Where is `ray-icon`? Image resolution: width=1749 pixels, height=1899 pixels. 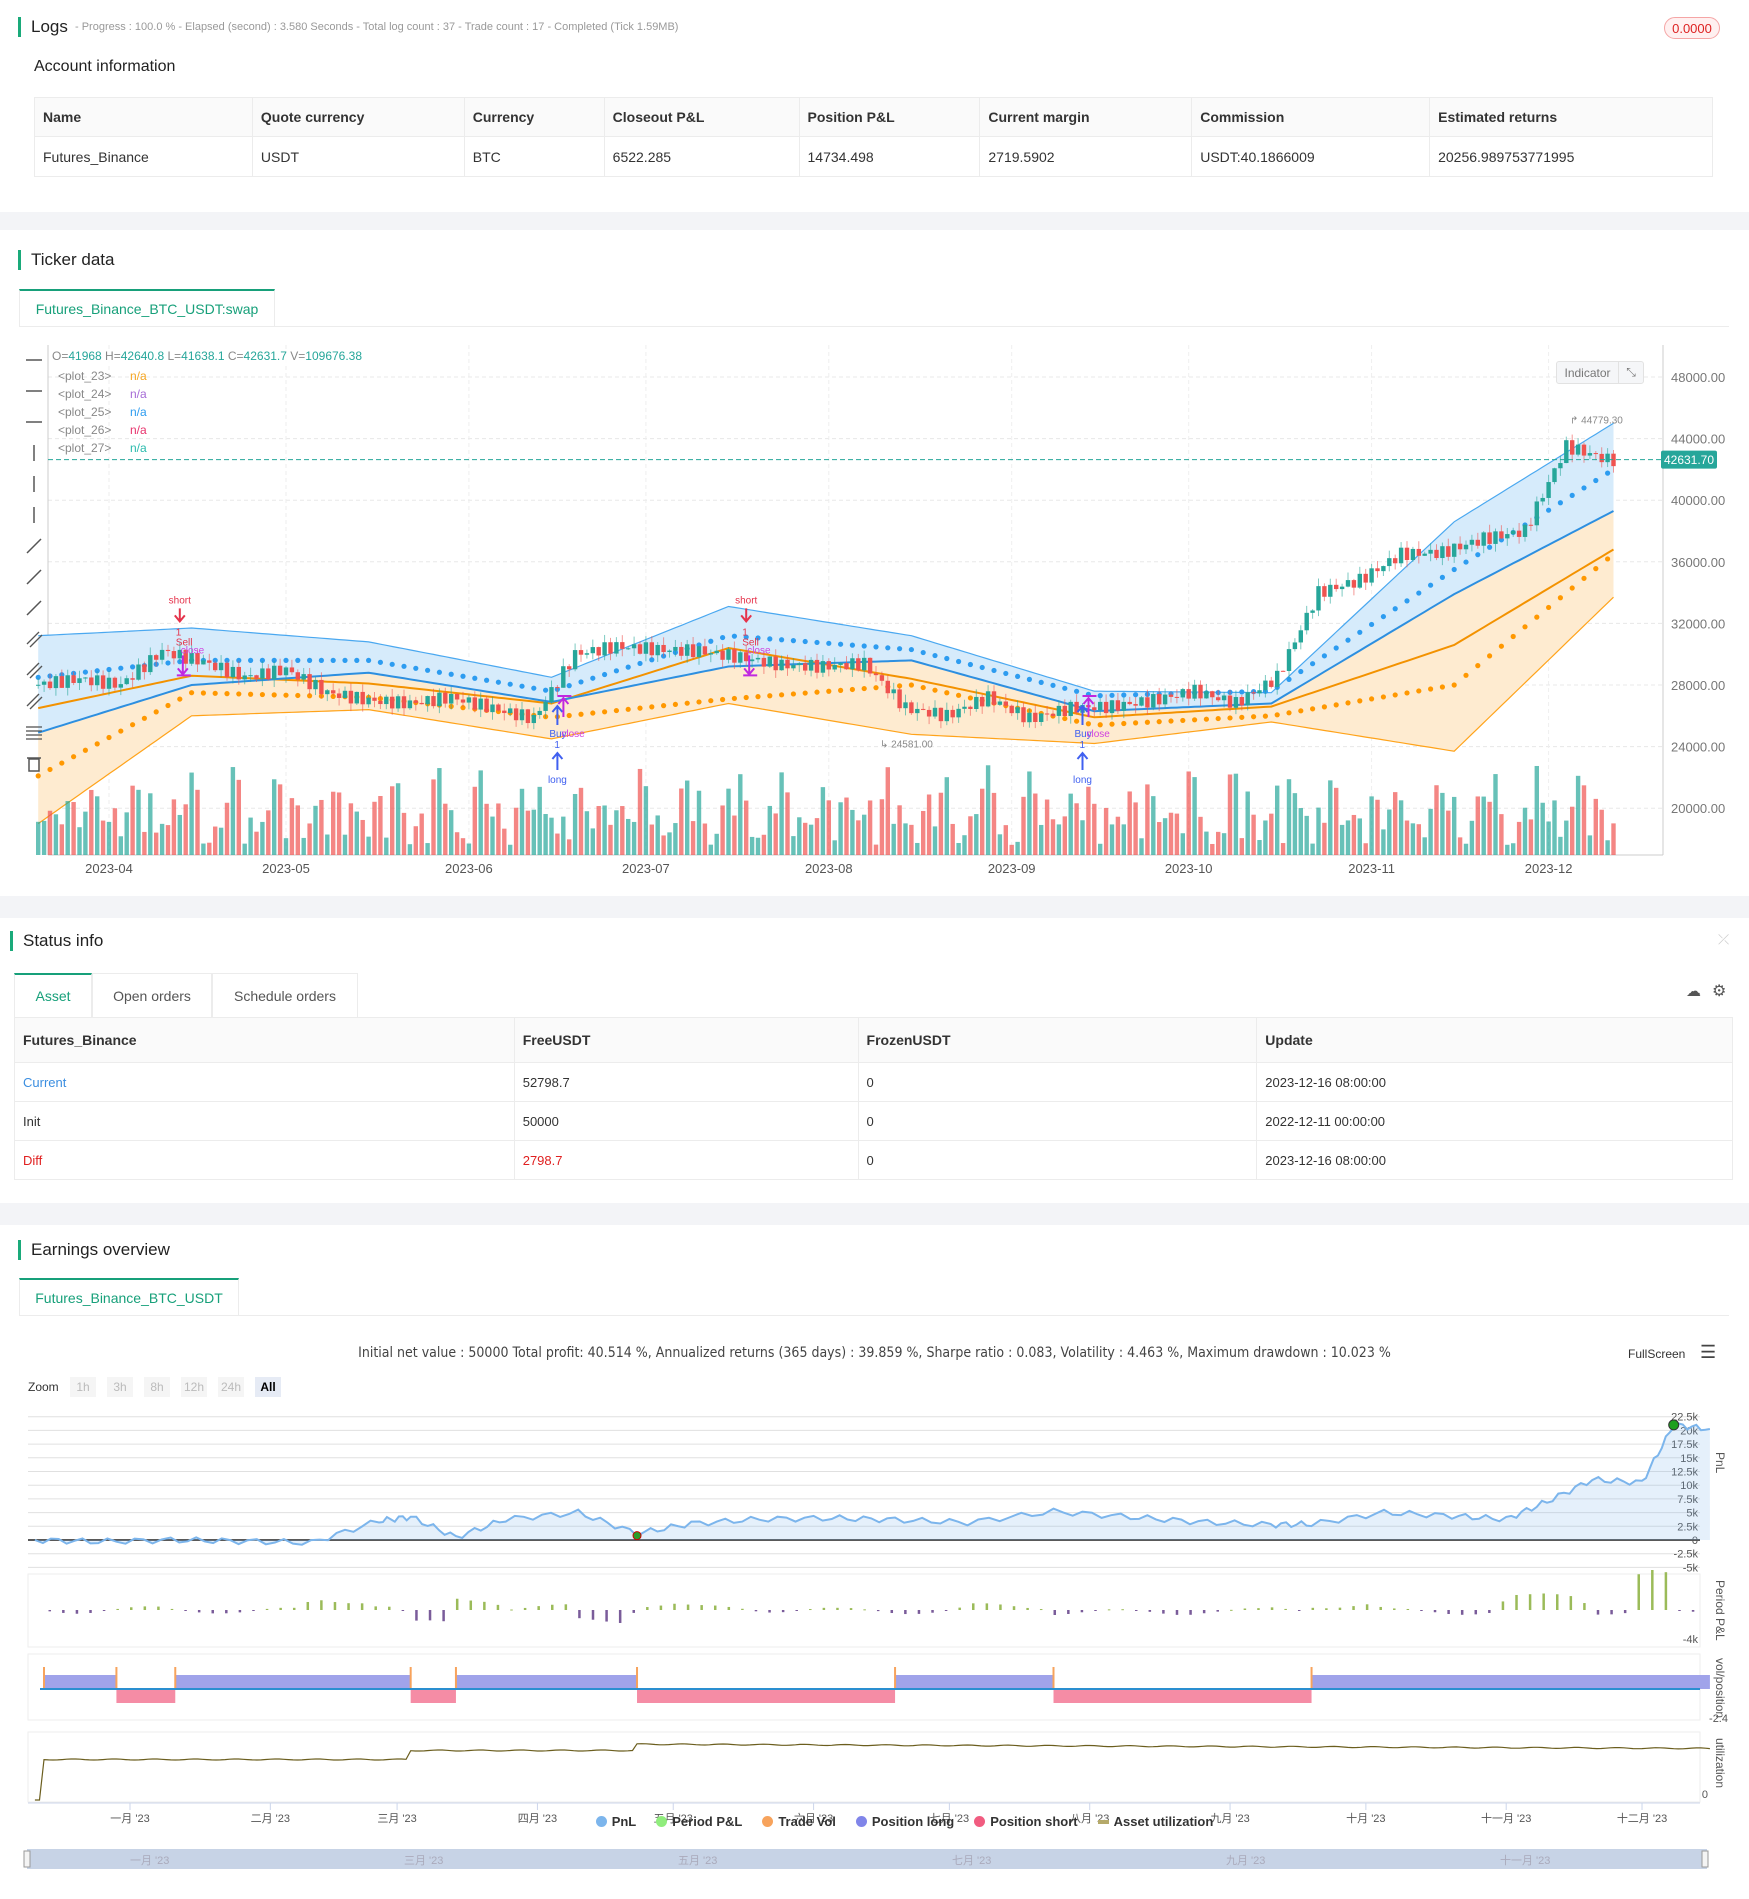 ray-icon is located at coordinates (34, 577).